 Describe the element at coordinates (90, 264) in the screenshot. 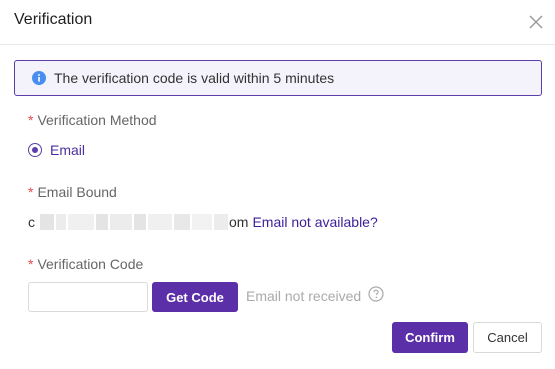

I see `verification-code-label-text: Verification Code` at that location.